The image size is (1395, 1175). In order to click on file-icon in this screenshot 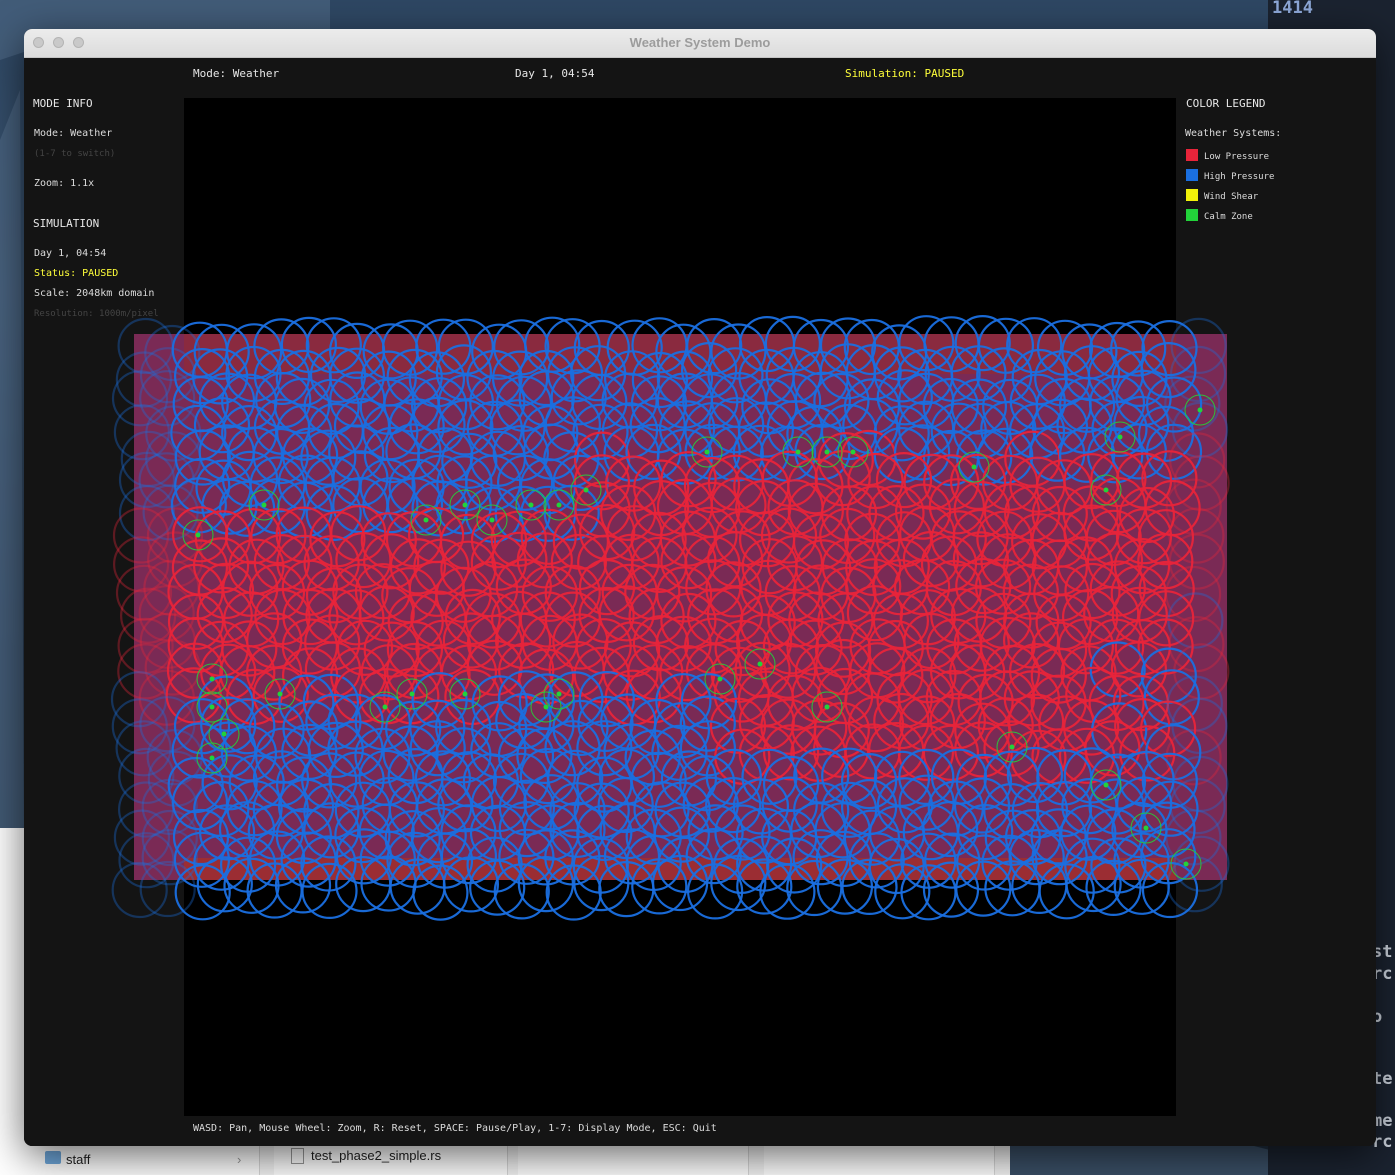, I will do `click(297, 1156)`.